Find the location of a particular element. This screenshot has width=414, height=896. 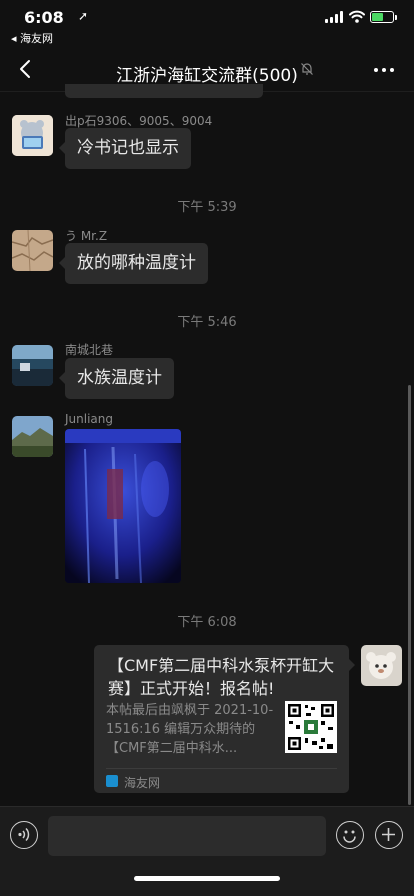

status-bar: 6:08 ➚ ◂ 海友网 is located at coordinates (207, 23).